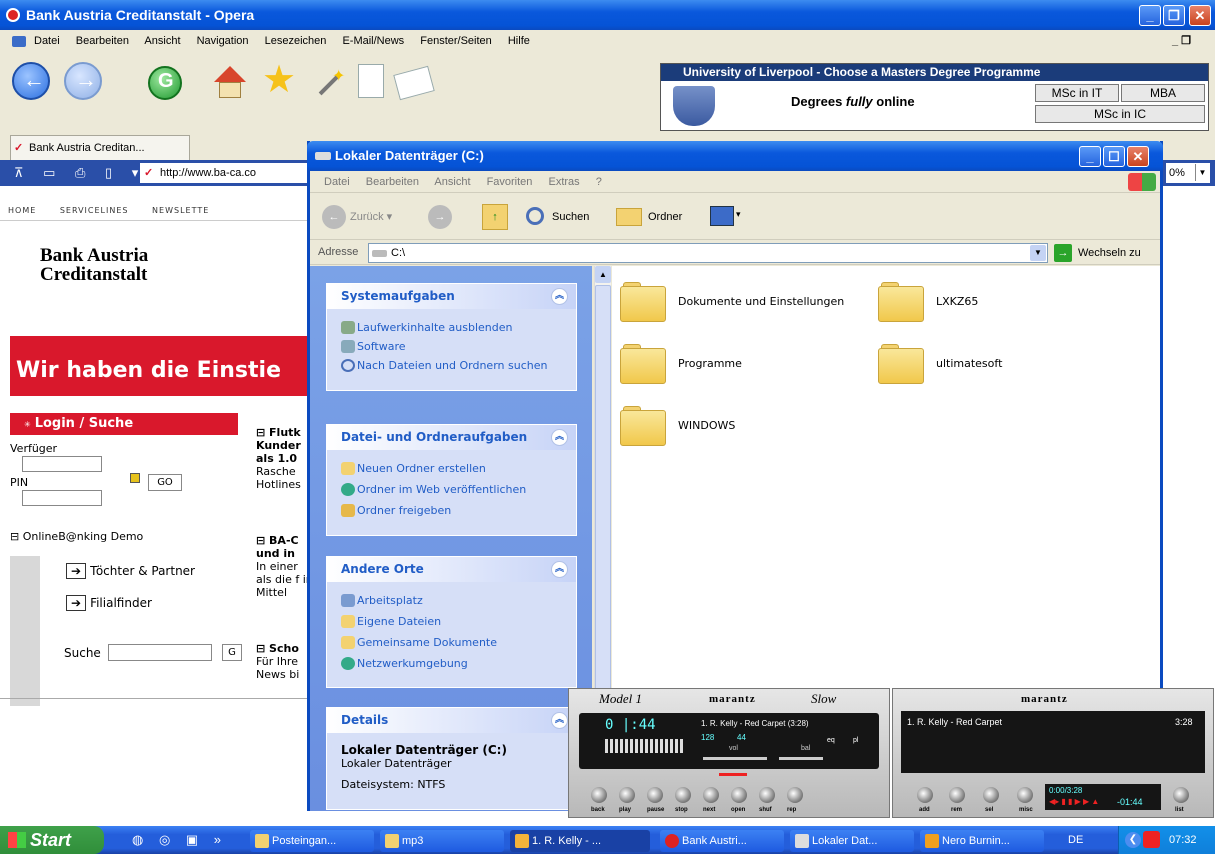 Image resolution: width=1215 pixels, height=854 pixels. What do you see at coordinates (451, 346) in the screenshot?
I see `task-software: Software` at bounding box center [451, 346].